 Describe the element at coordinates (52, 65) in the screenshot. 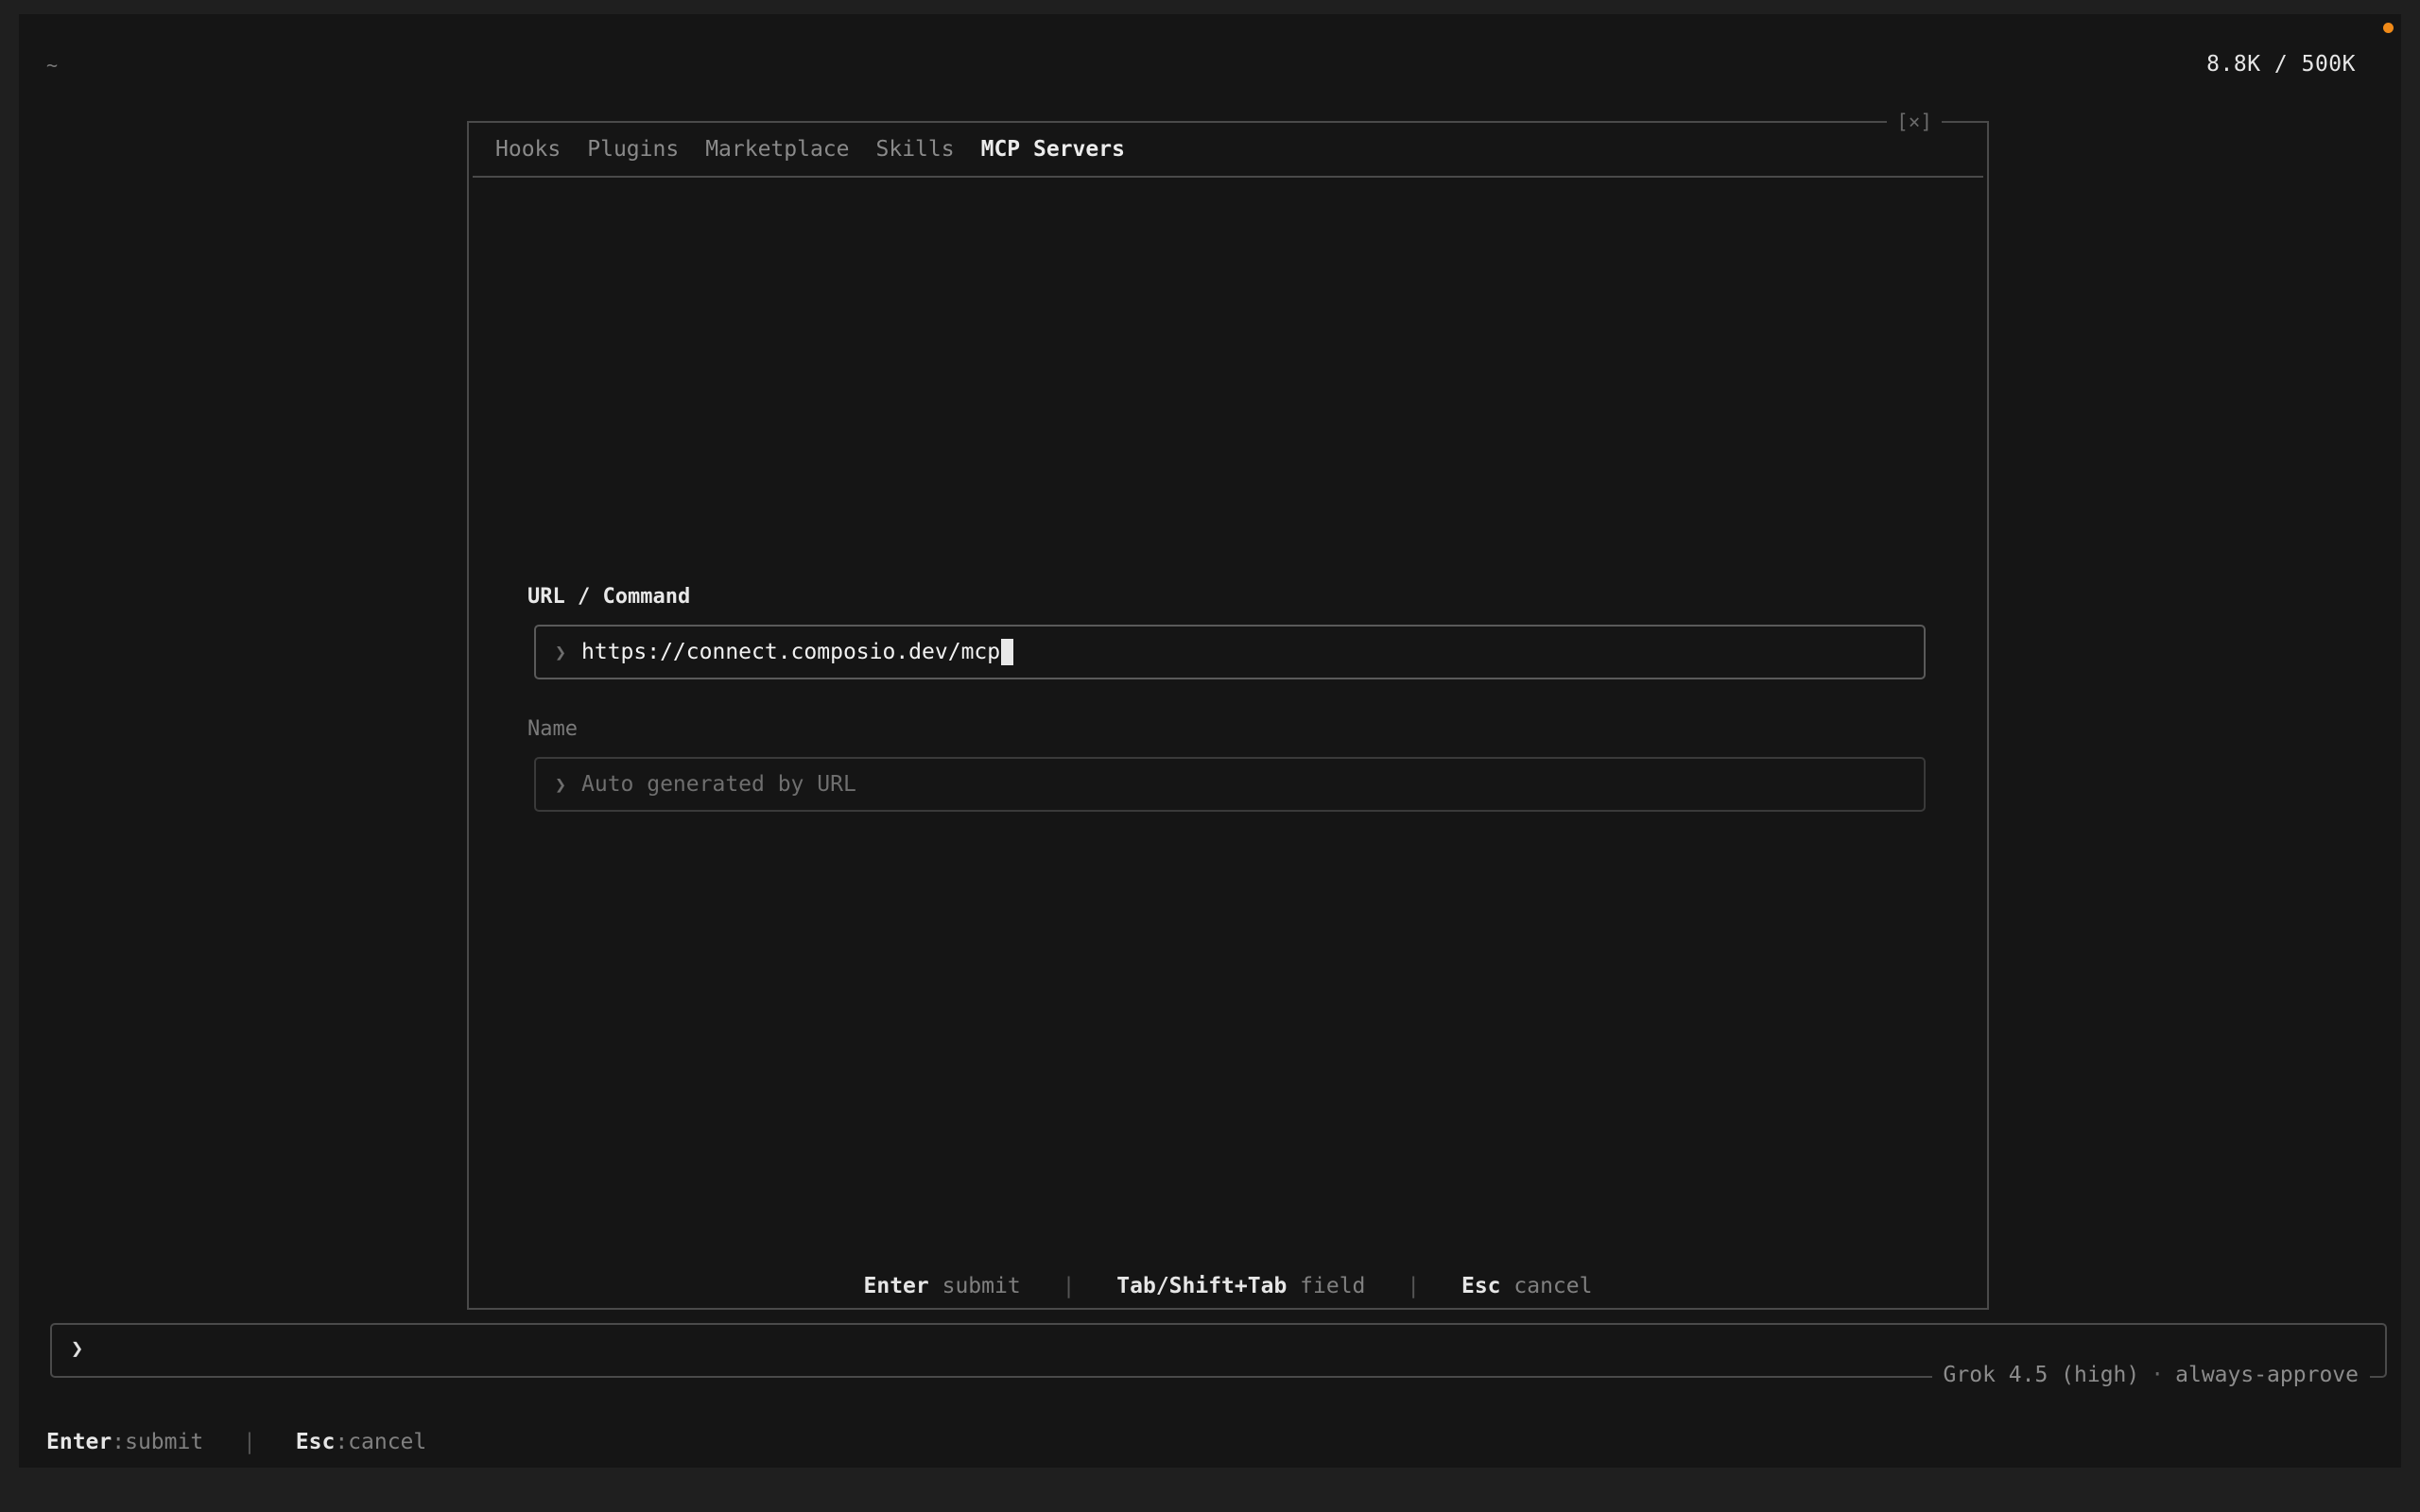

I see `cwd-indicator: ~` at that location.